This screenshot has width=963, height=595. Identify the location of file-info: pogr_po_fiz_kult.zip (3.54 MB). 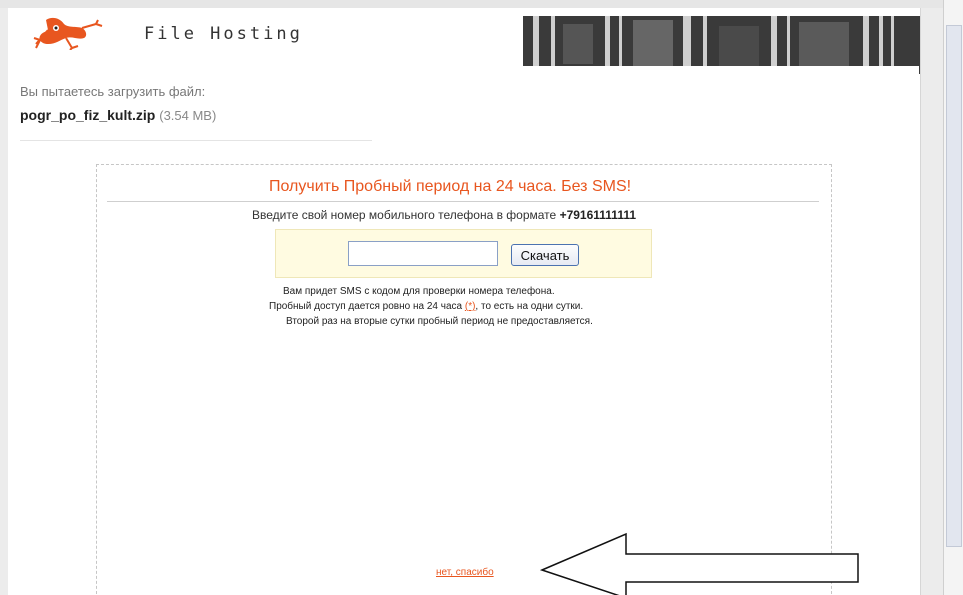
(118, 115).